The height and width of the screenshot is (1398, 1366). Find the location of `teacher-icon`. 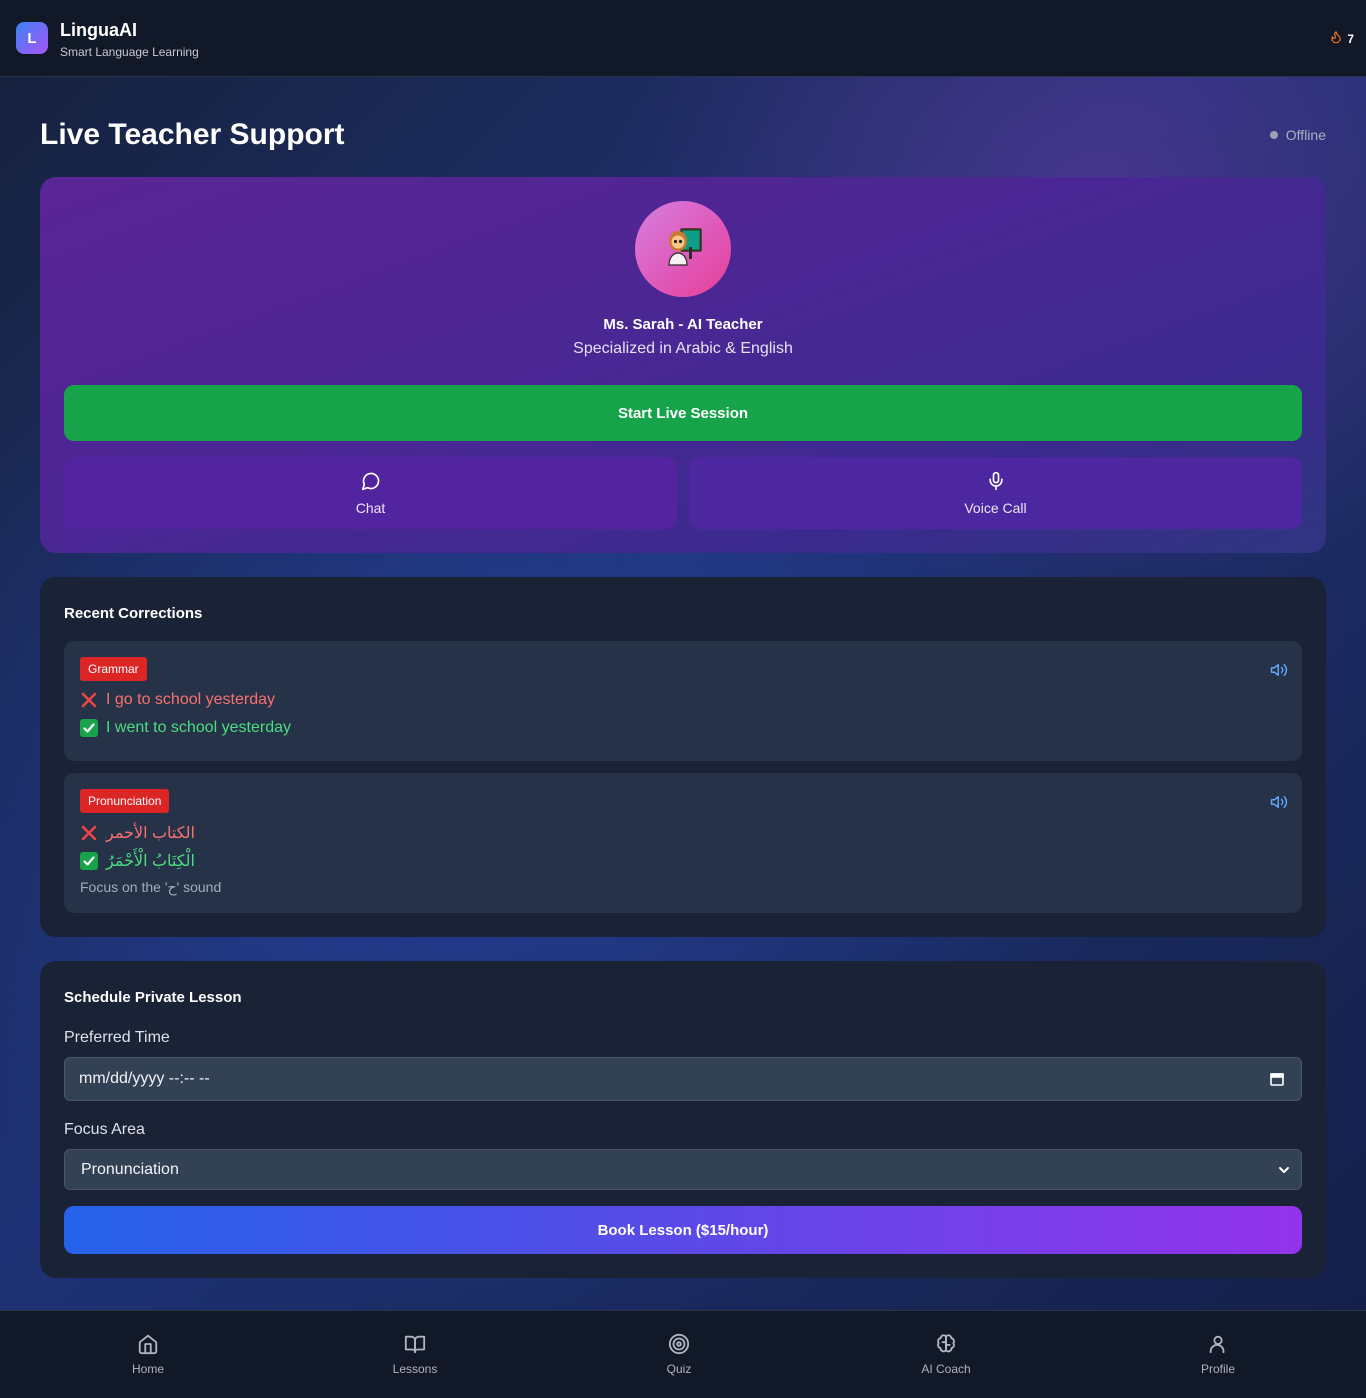

teacher-icon is located at coordinates (683, 249).